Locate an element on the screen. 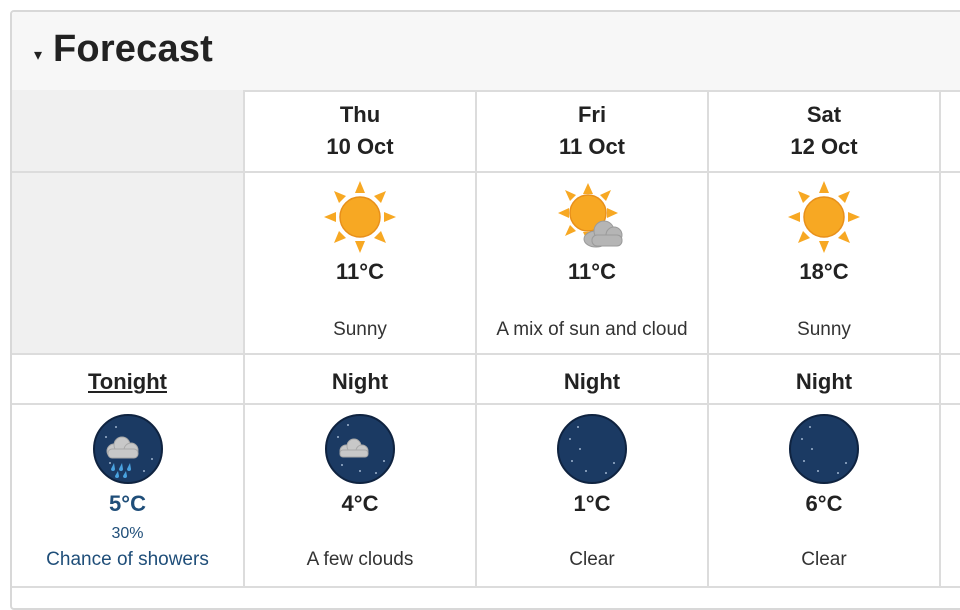  column-divider is located at coordinates (940, 339).